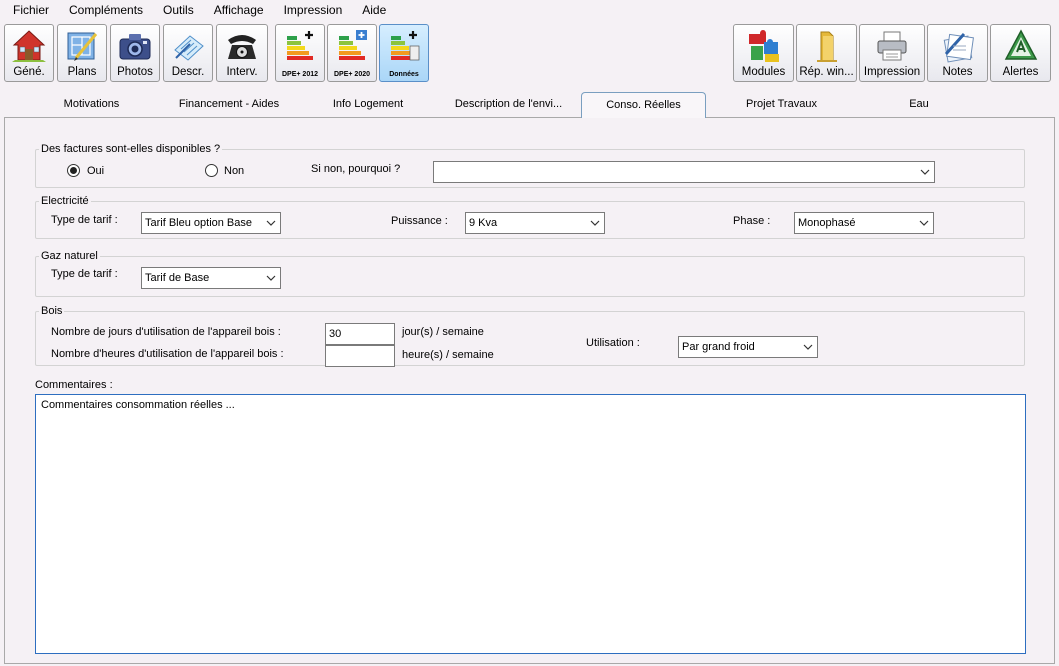 The width and height of the screenshot is (1059, 666). Describe the element at coordinates (300, 74) in the screenshot. I see `dpe-2012-label: DPE+ 2012` at that location.